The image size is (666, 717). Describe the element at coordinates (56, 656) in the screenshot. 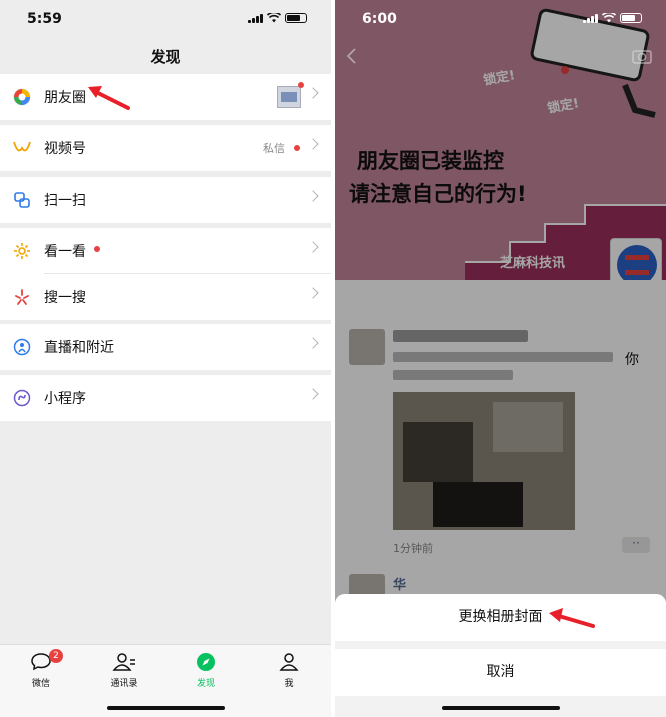

I see `unread-badge: 2` at that location.